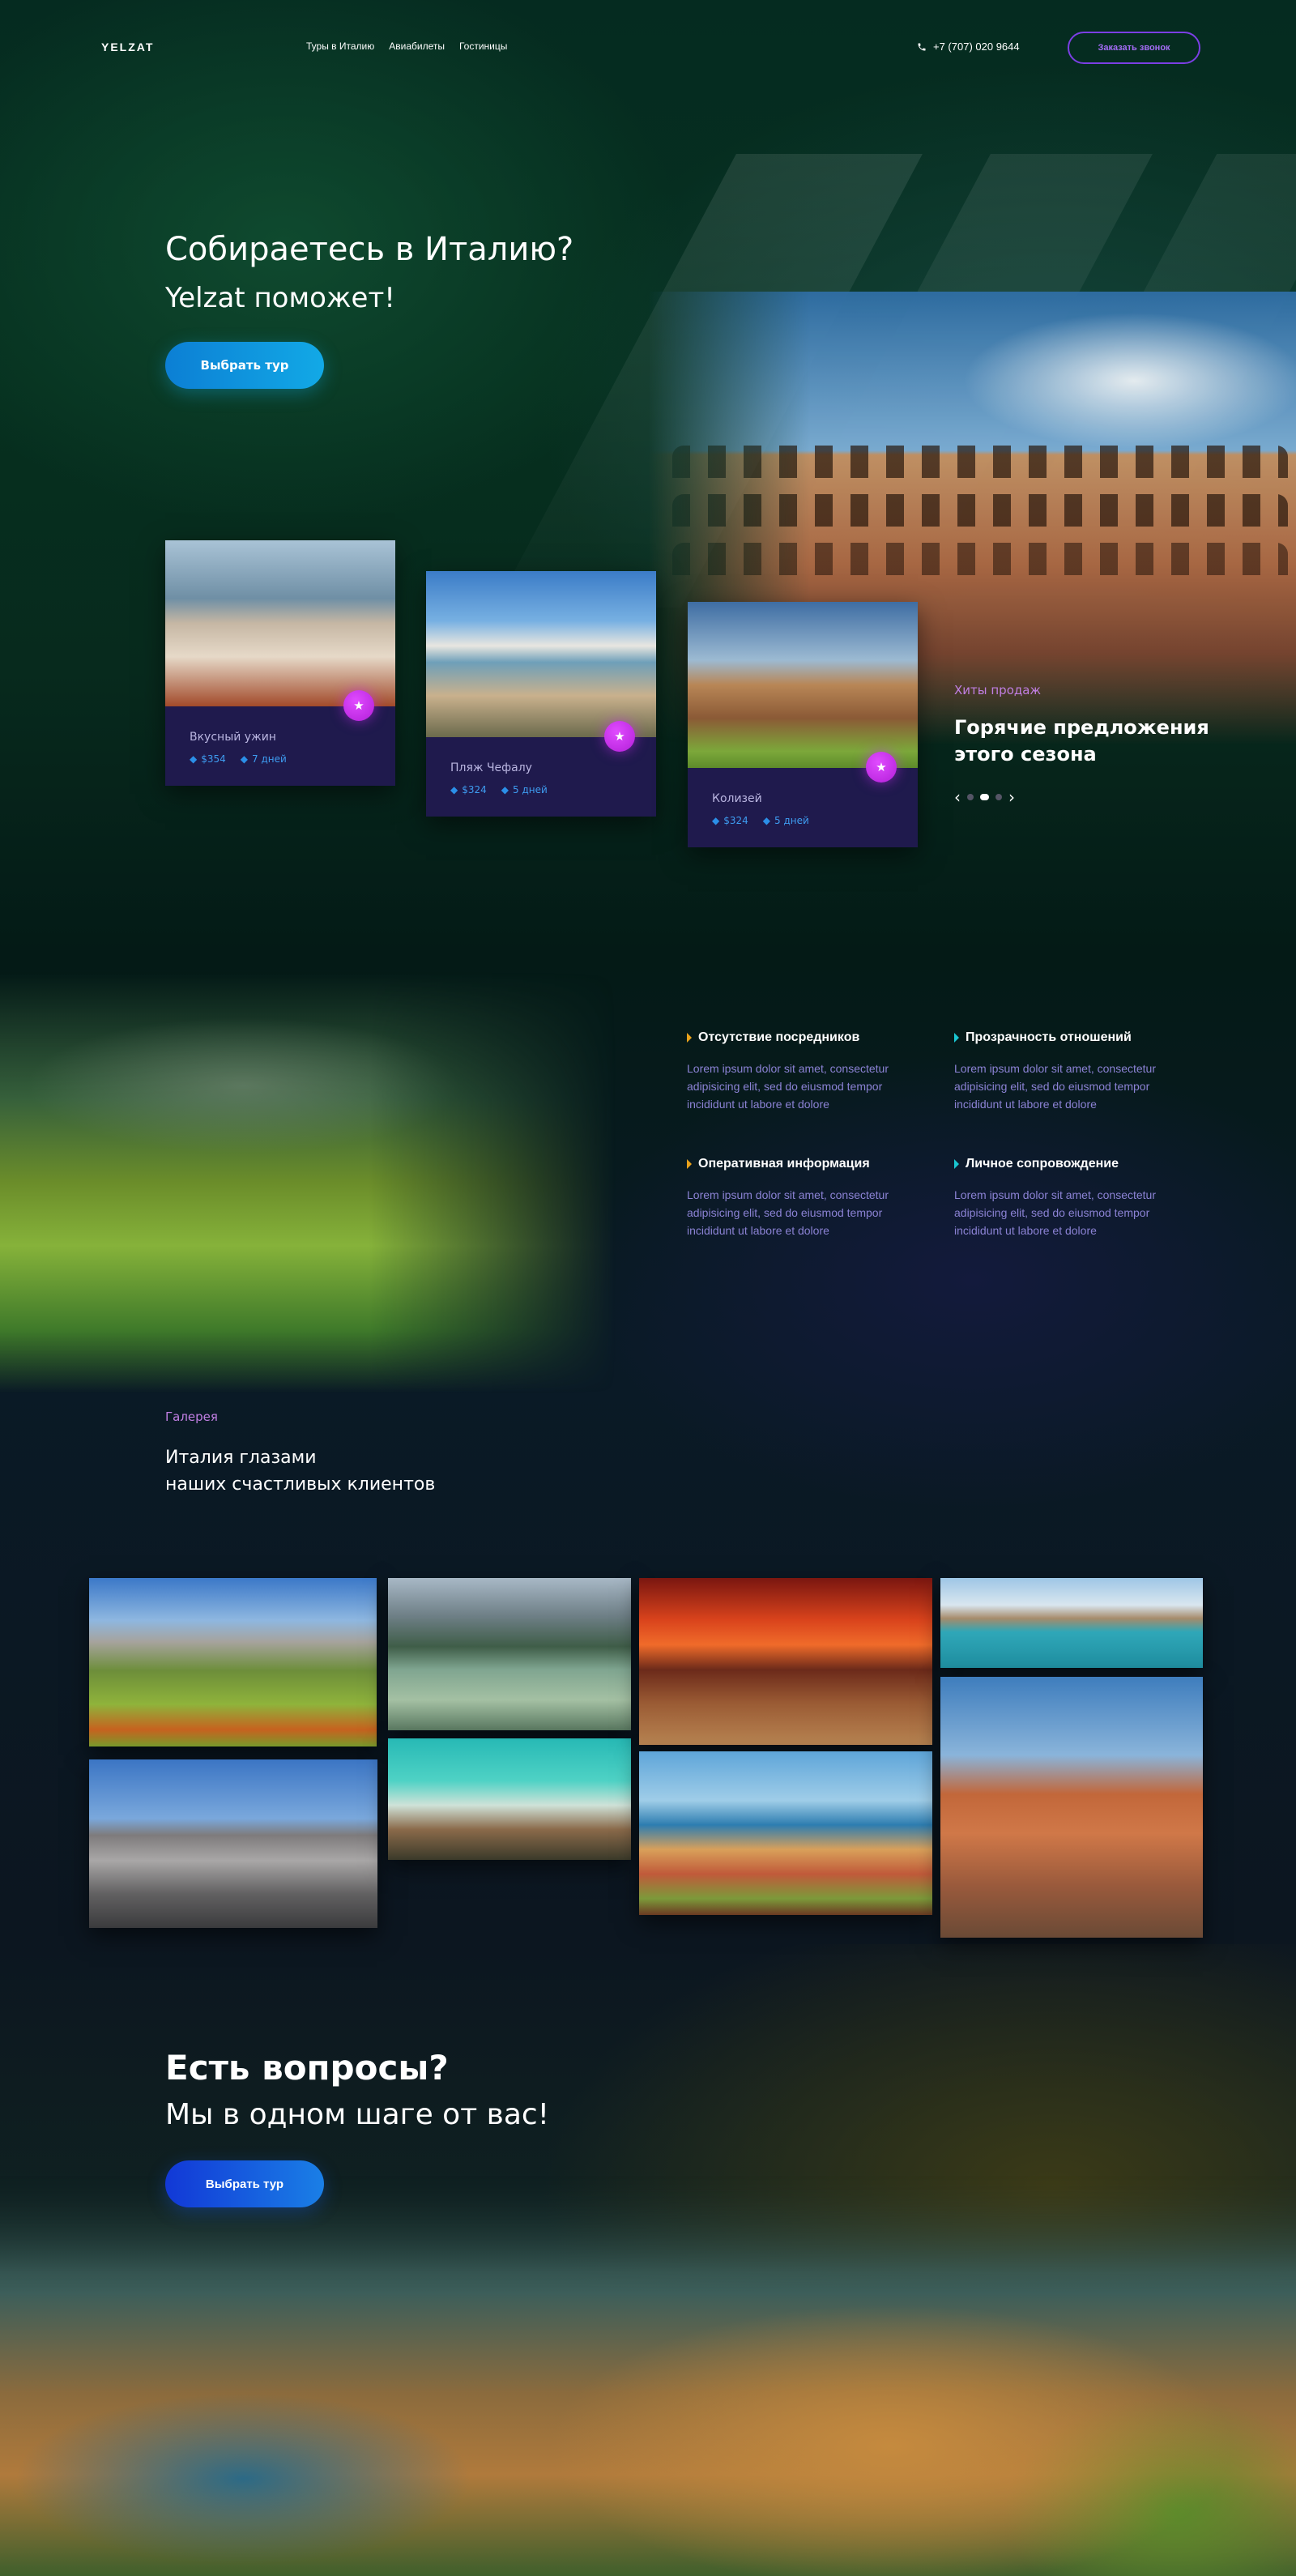  Describe the element at coordinates (998, 690) in the screenshot. I see `hot-offers-label: Хиты продаж` at that location.